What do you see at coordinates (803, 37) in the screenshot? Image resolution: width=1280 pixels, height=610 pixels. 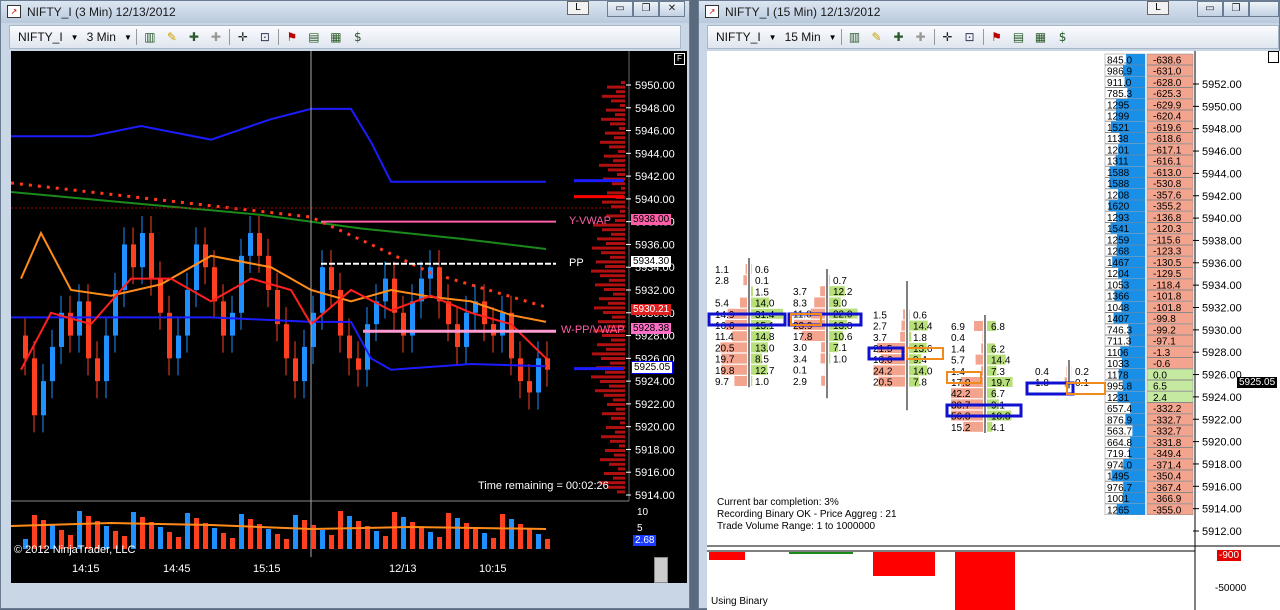 I see `period-selector: 15 Min` at bounding box center [803, 37].